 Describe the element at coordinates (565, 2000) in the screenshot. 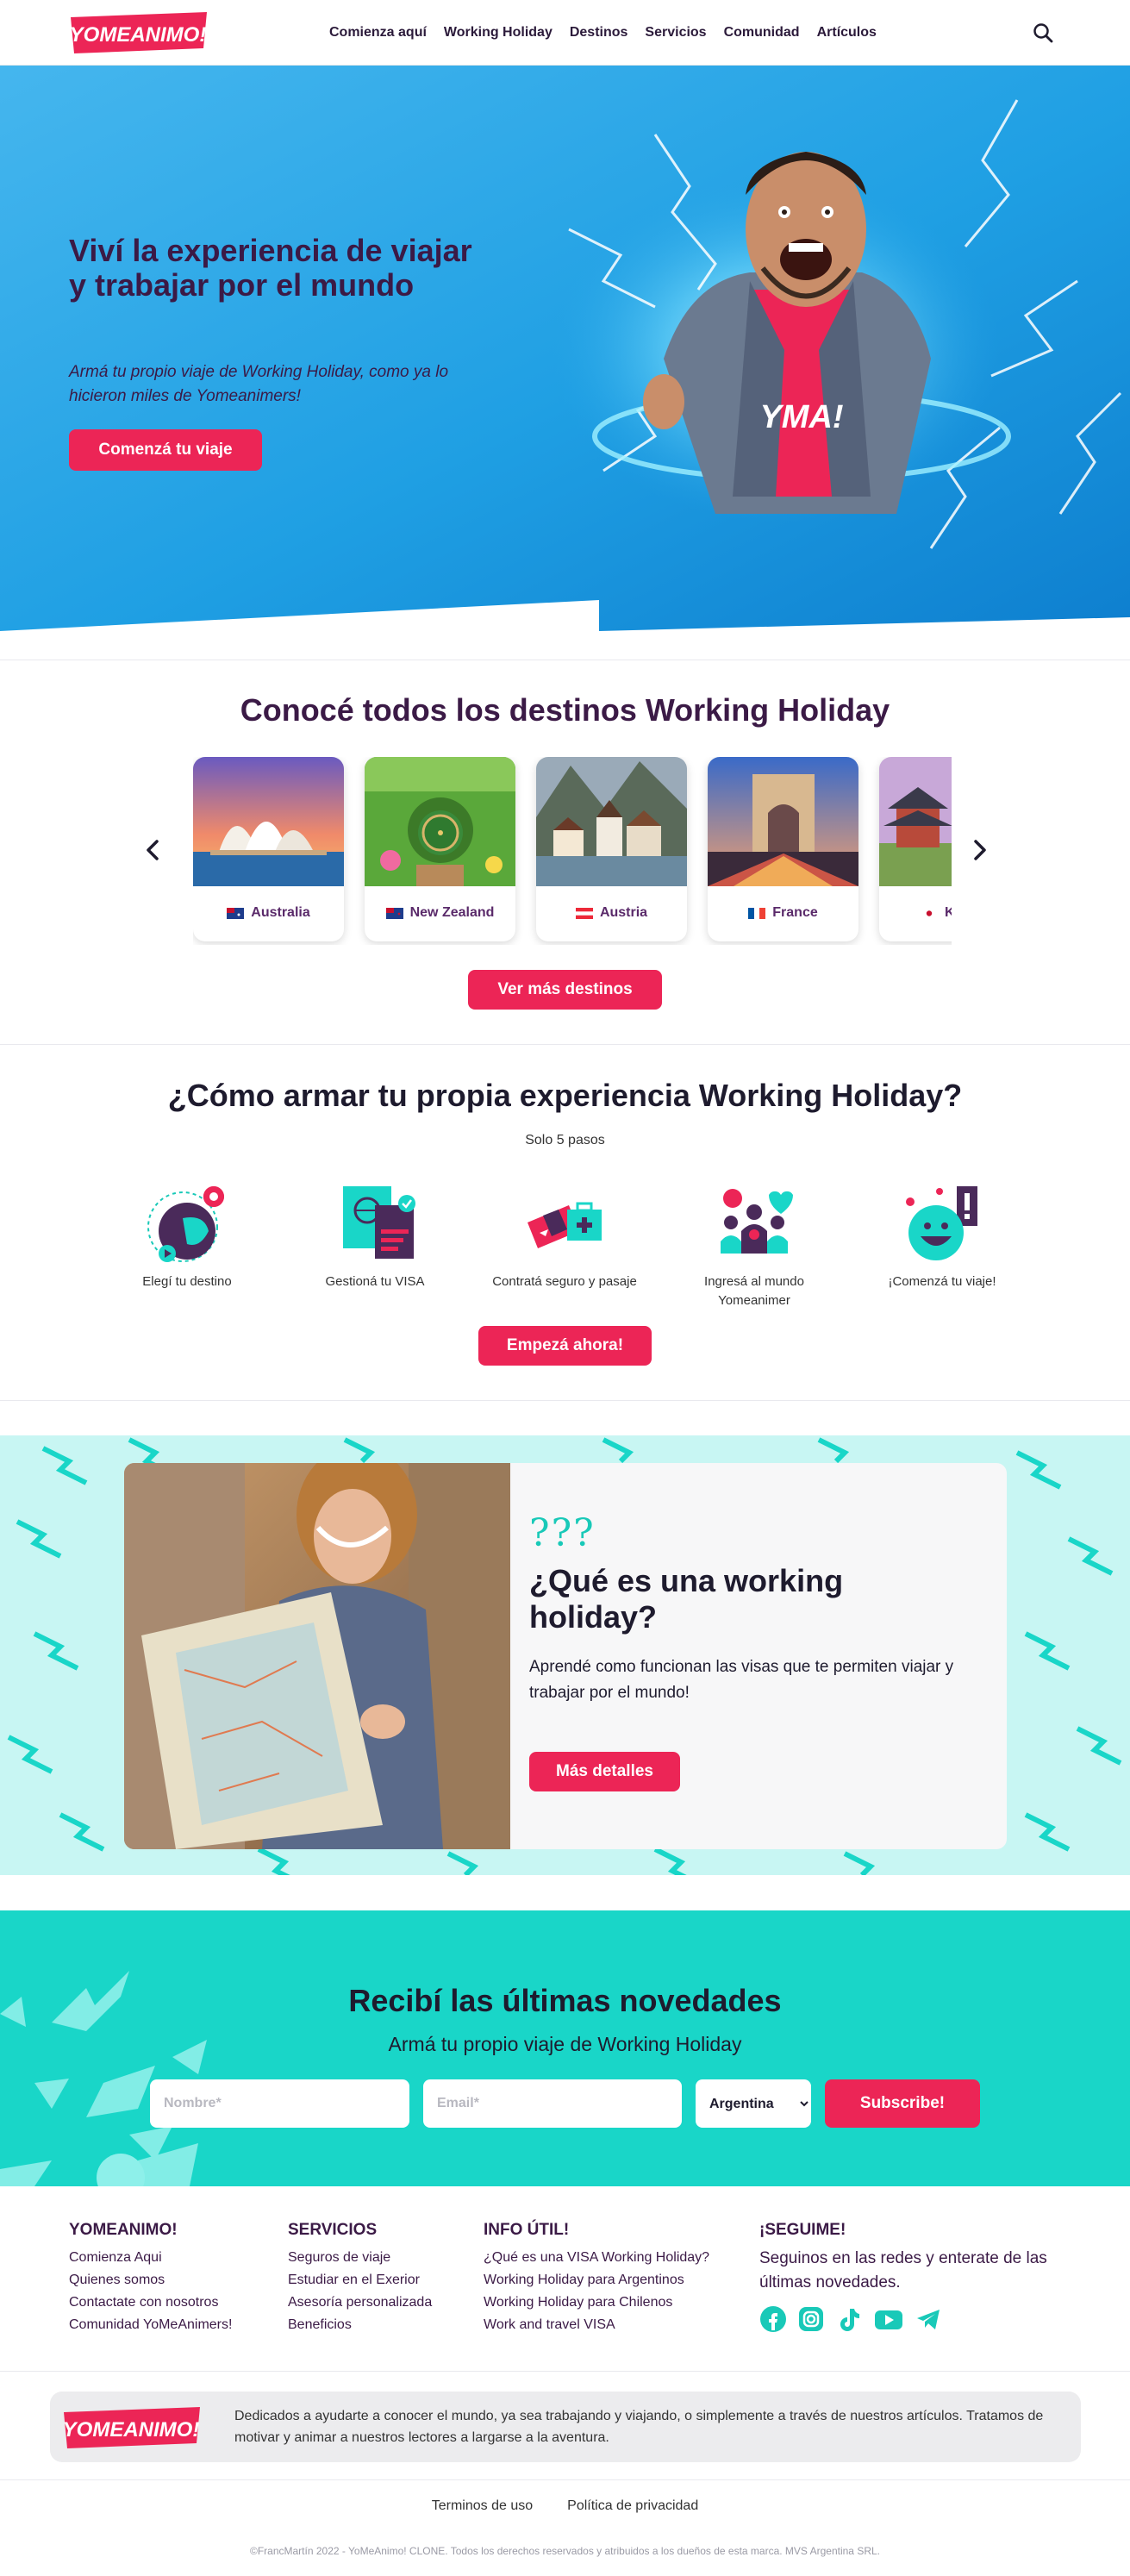

I see `newsletter-title: Recibí las últimas novedades` at that location.